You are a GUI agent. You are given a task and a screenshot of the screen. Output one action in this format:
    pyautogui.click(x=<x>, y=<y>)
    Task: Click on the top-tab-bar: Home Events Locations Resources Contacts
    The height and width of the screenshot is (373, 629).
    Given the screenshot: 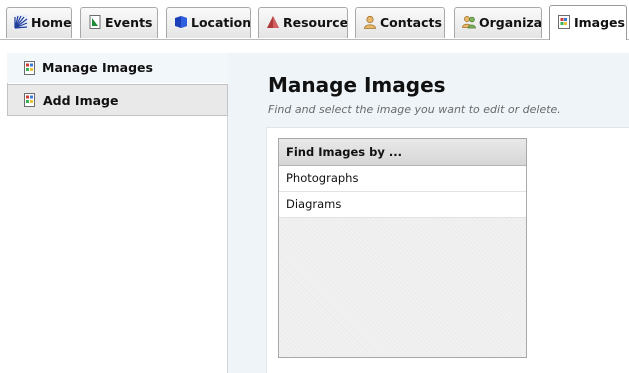 What is the action you would take?
    pyautogui.click(x=314, y=20)
    